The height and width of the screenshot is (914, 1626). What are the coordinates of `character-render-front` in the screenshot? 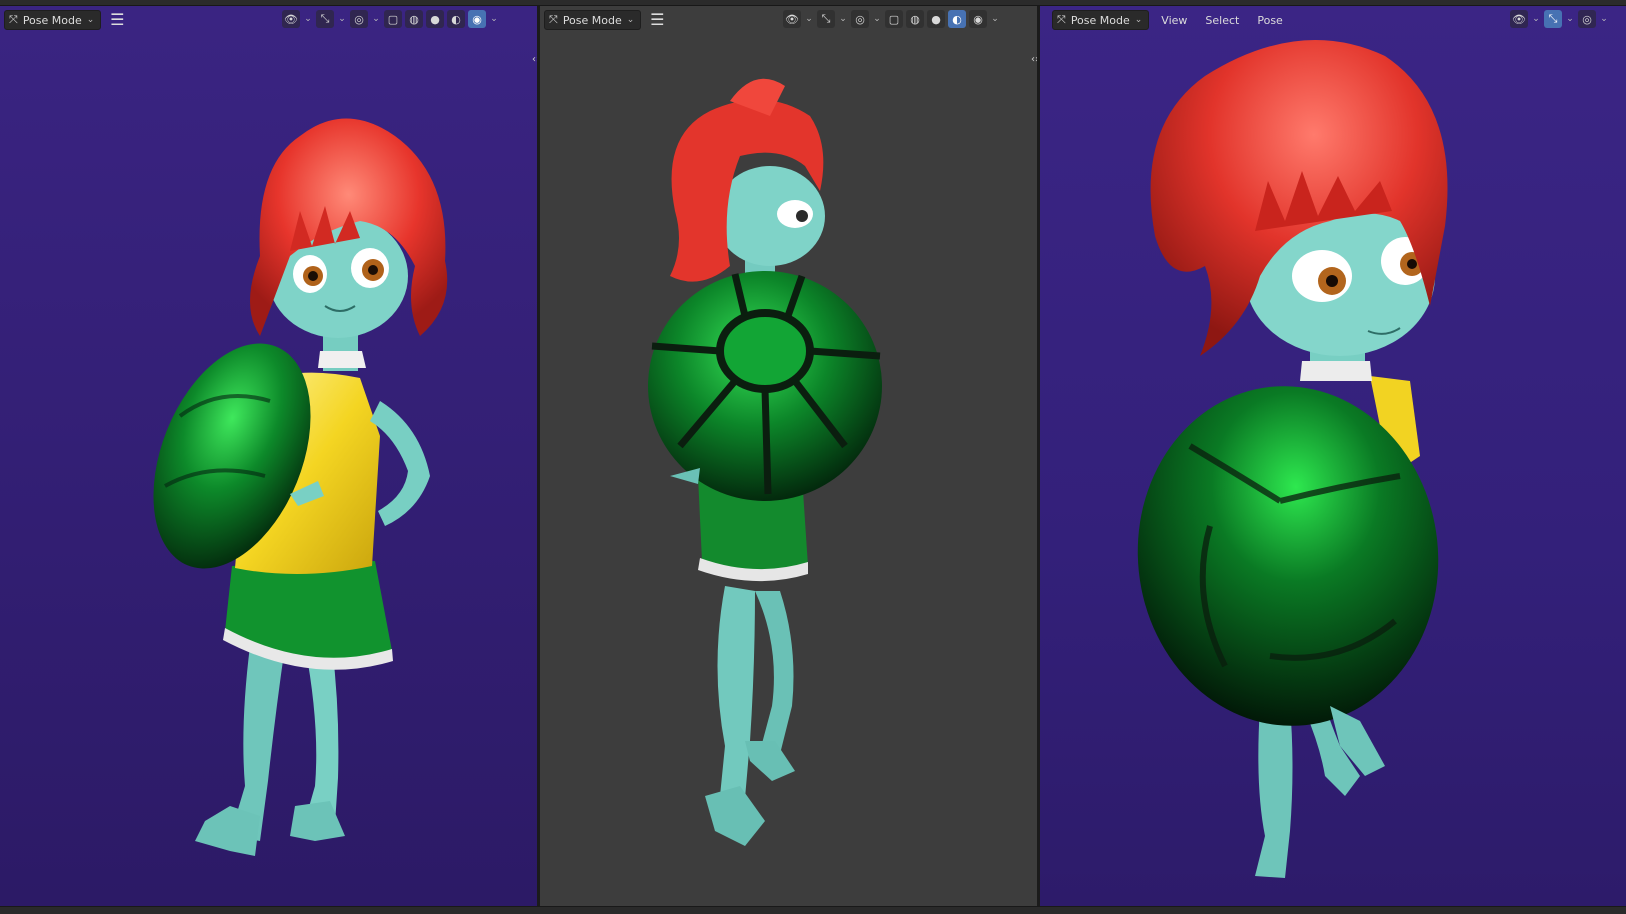 It's located at (300, 487).